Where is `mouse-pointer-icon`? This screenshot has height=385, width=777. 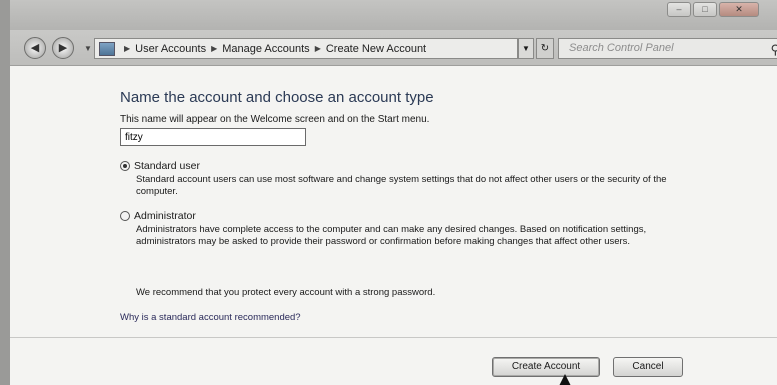
mouse-pointer-icon is located at coordinates (565, 379).